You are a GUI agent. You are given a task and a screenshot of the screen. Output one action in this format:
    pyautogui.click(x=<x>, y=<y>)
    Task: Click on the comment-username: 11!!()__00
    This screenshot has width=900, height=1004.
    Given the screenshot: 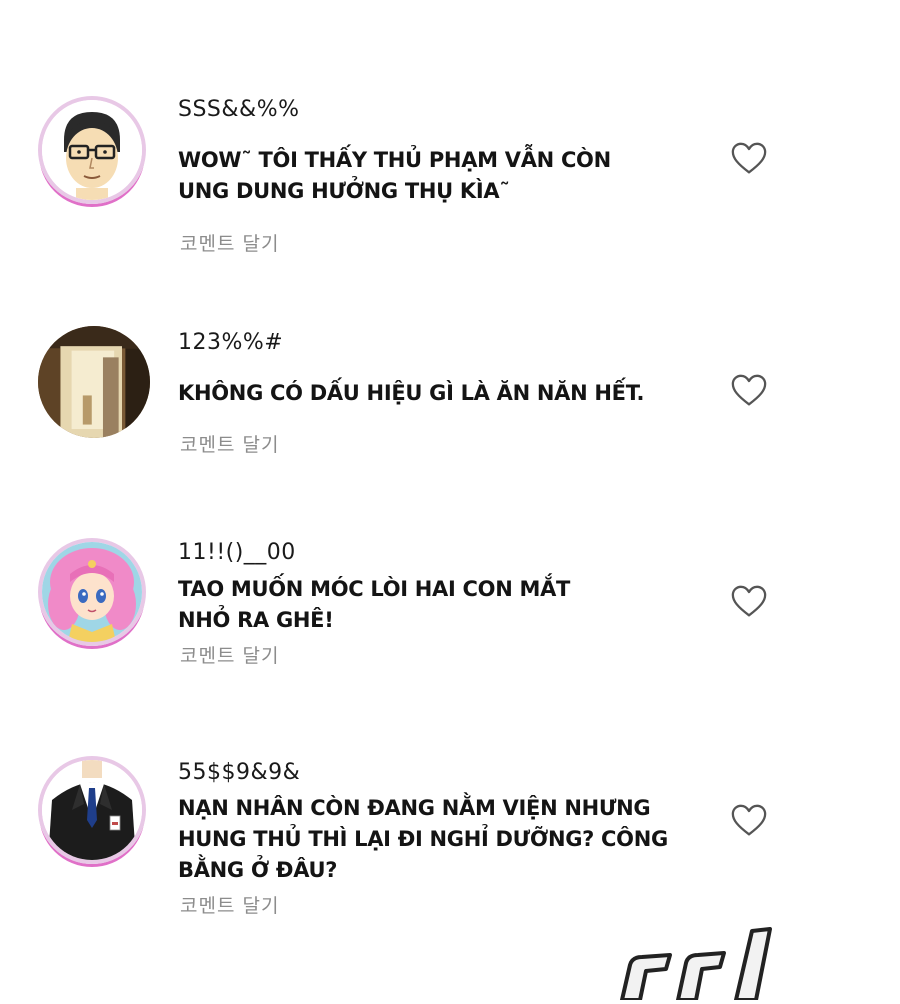 What is the action you would take?
    pyautogui.click(x=237, y=552)
    